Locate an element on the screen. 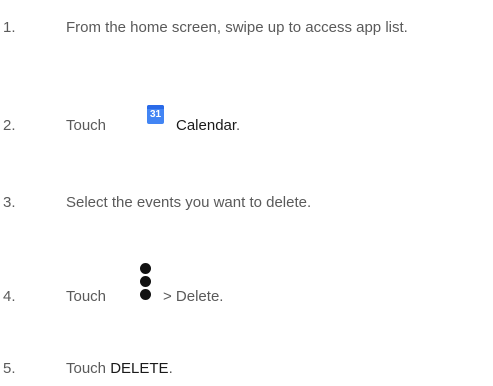  step-3: 3. Select the events you want to delete. is located at coordinates (246, 203).